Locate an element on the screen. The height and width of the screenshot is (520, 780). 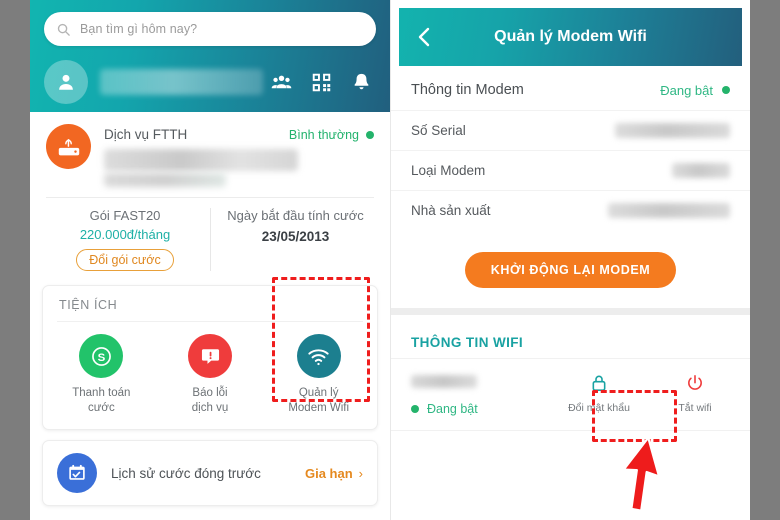
change-password-action: Đổi mật khẩu is located at coordinates (599, 393).